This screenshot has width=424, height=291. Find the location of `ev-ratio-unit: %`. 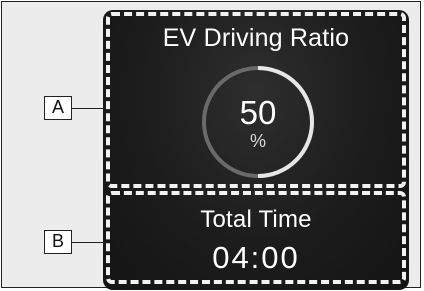

ev-ratio-unit: % is located at coordinates (257, 141).